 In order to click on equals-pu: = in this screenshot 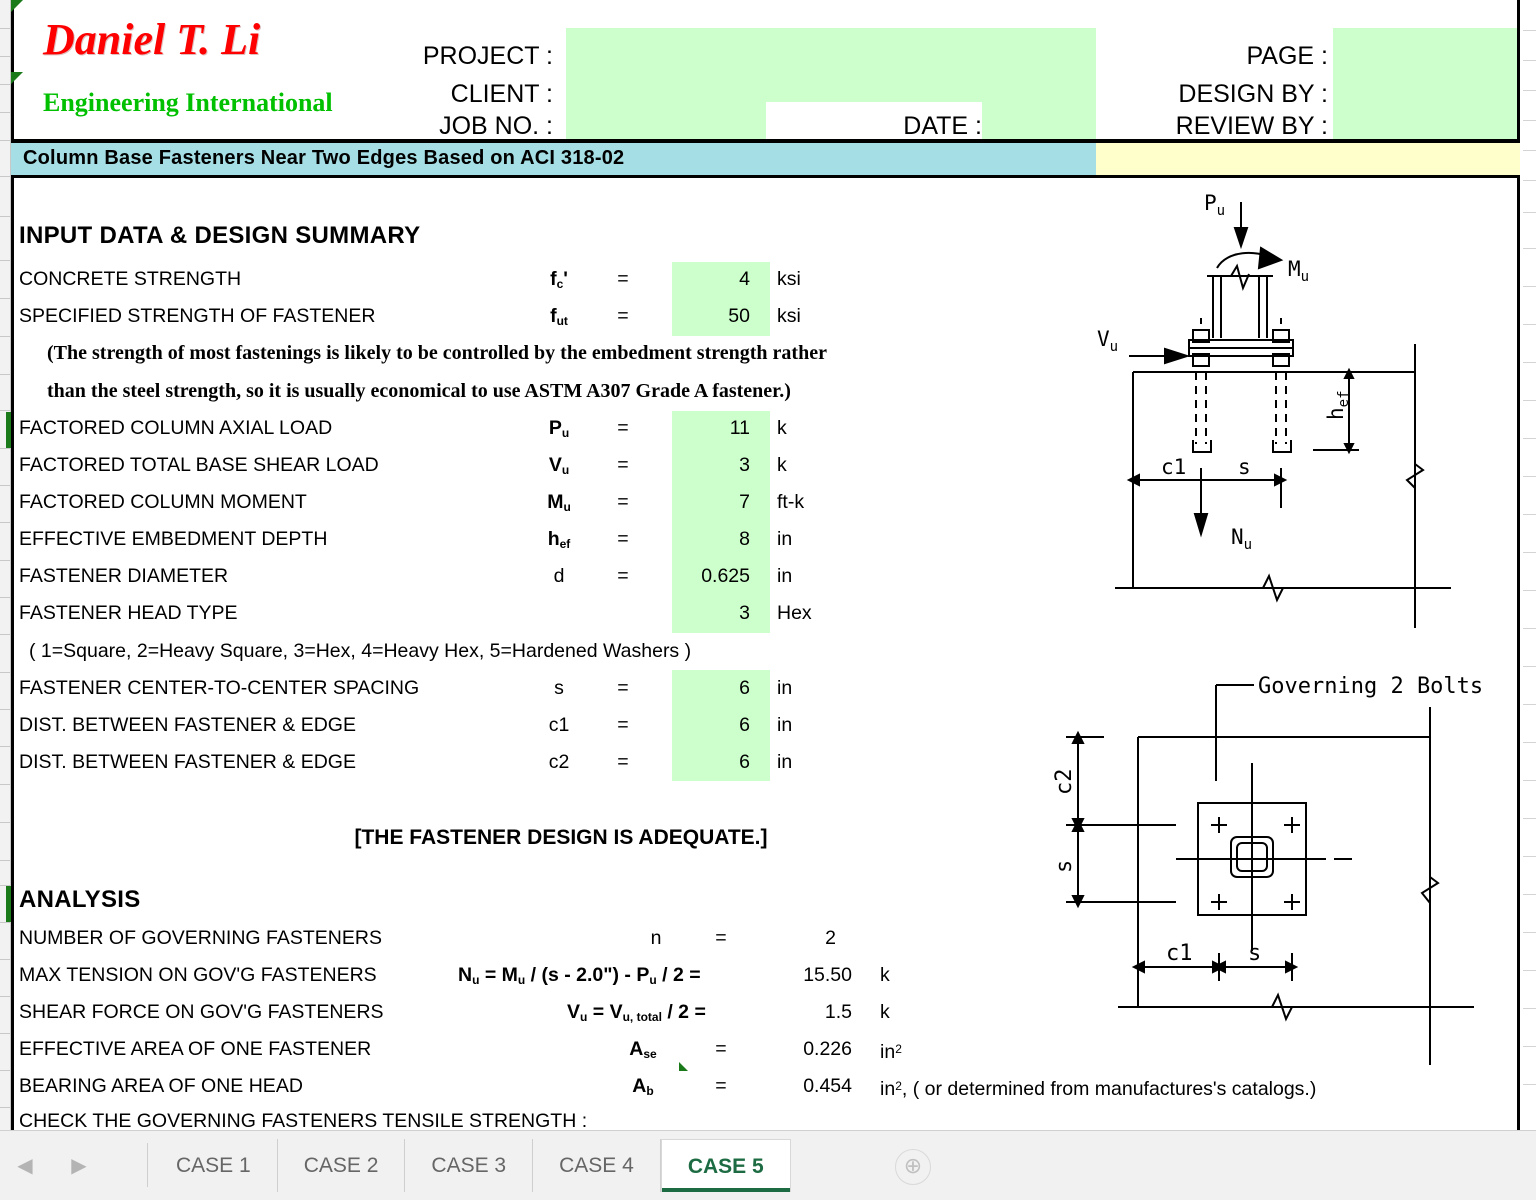, I will do `click(623, 428)`.